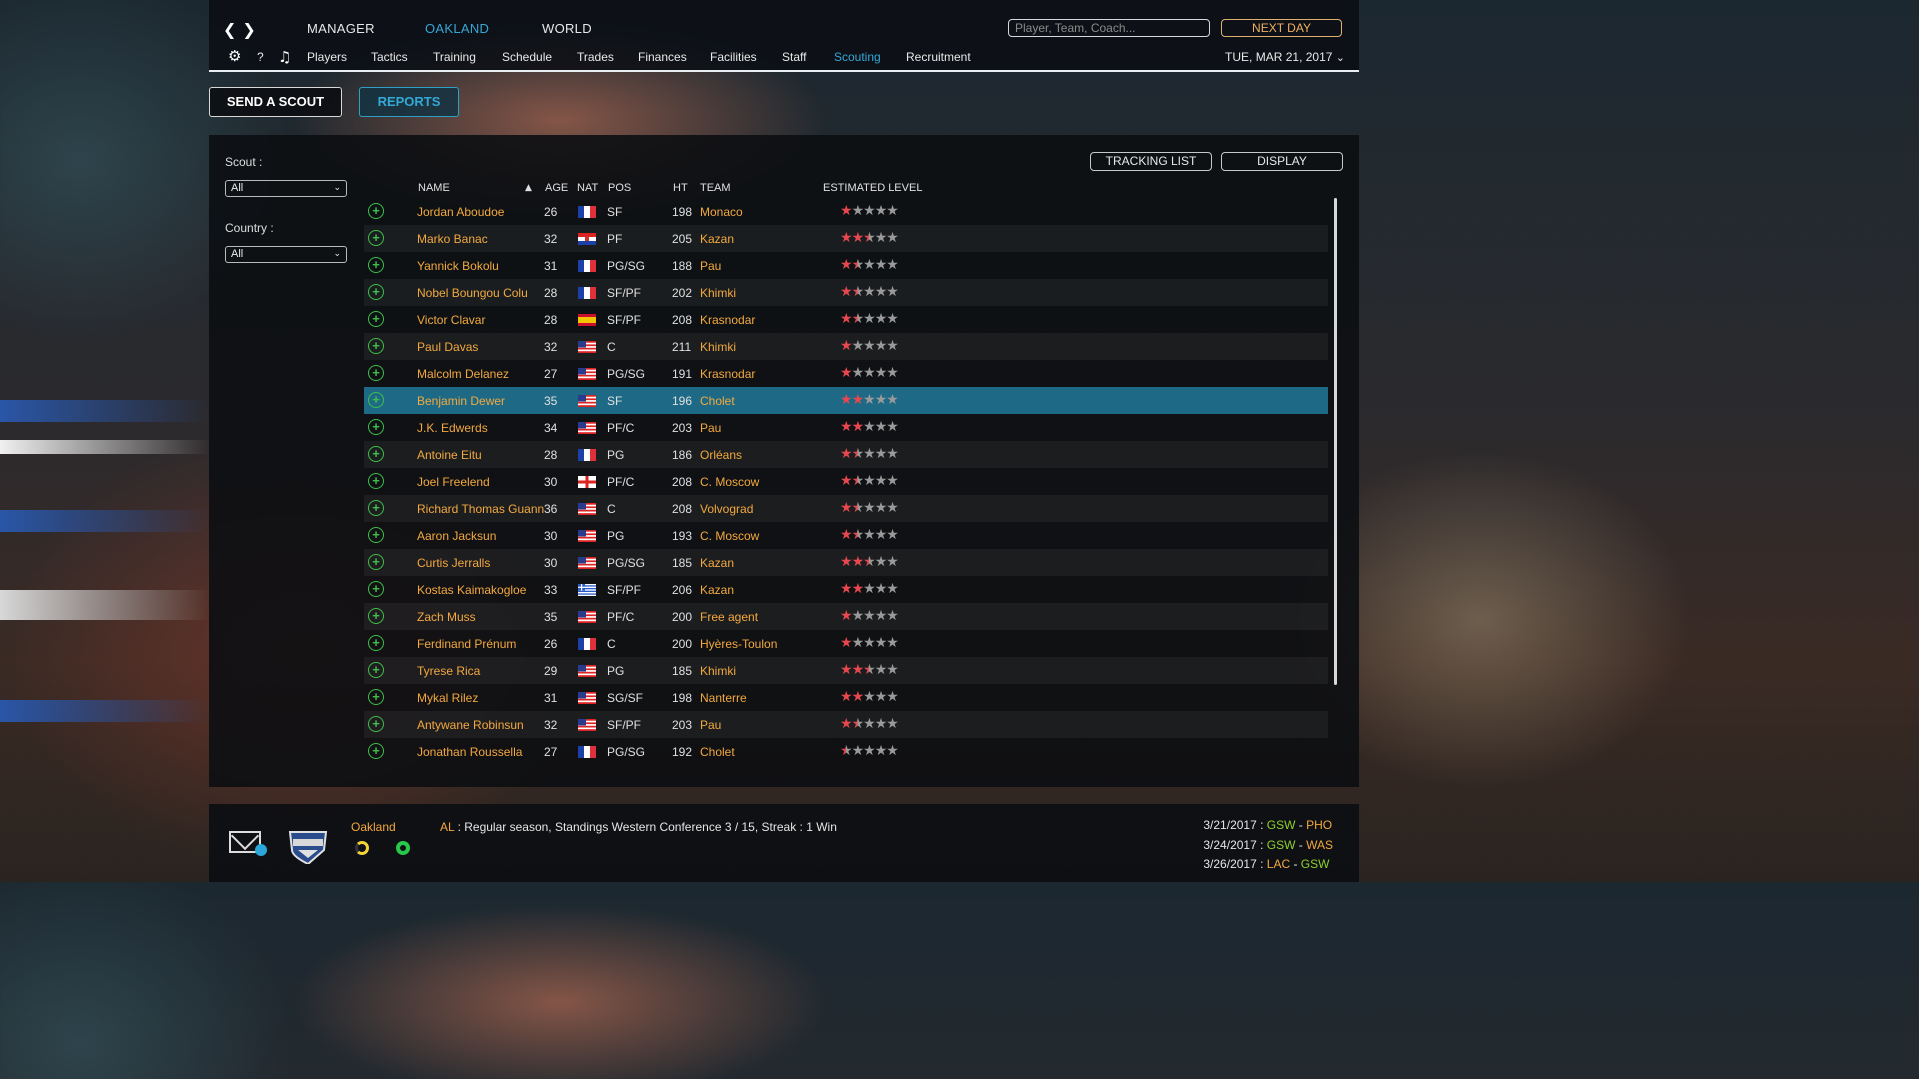  What do you see at coordinates (1282, 161) in the screenshot?
I see `display-button: DISPLAY` at bounding box center [1282, 161].